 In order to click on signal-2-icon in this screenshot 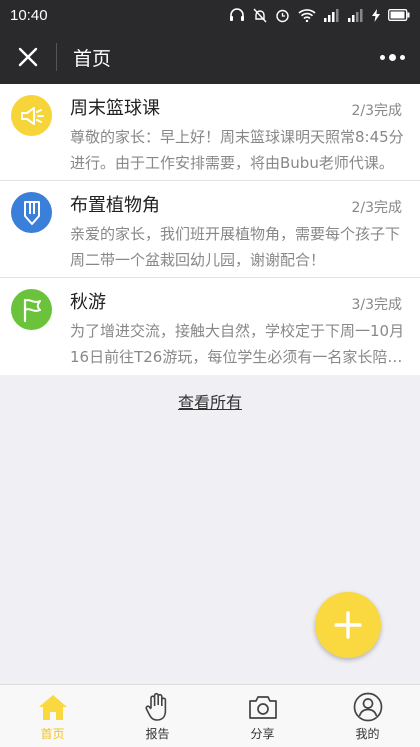, I will do `click(355, 15)`.